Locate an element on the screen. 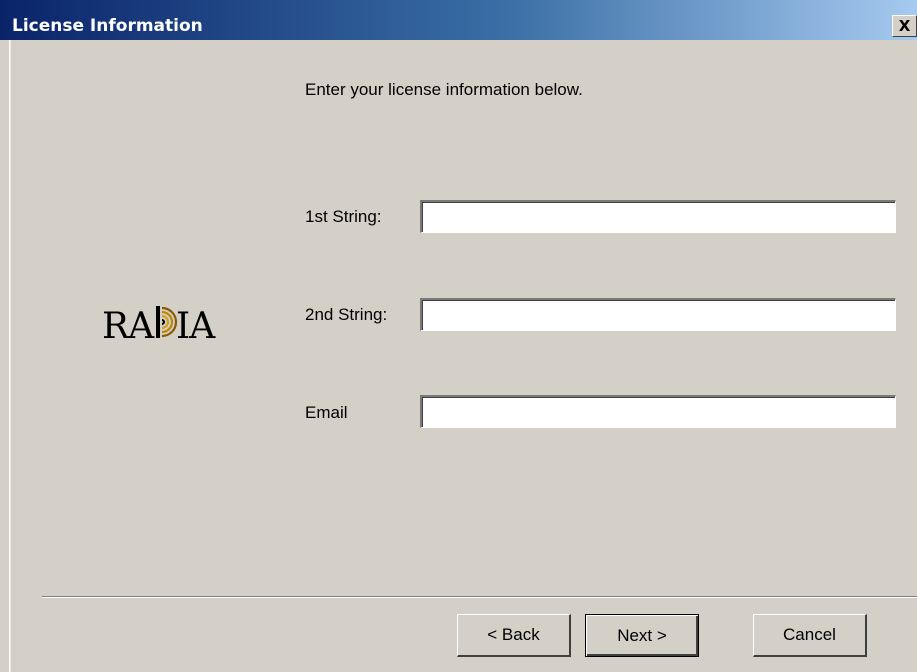 The image size is (917, 672). instructions-text: Enter your license information below. is located at coordinates (444, 89).